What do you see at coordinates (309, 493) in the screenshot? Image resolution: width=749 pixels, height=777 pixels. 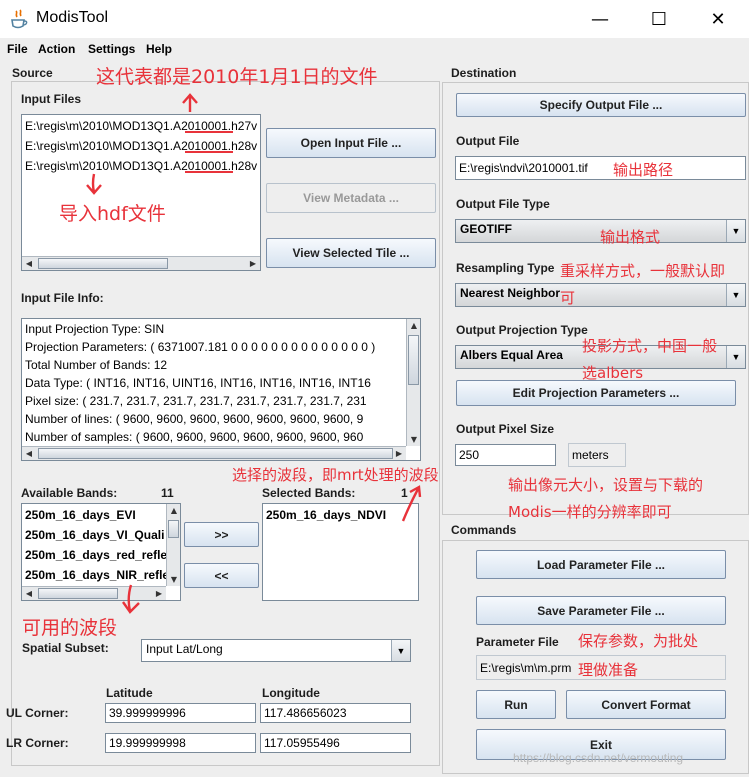 I see `selected-bands-label: Selected Bands:` at bounding box center [309, 493].